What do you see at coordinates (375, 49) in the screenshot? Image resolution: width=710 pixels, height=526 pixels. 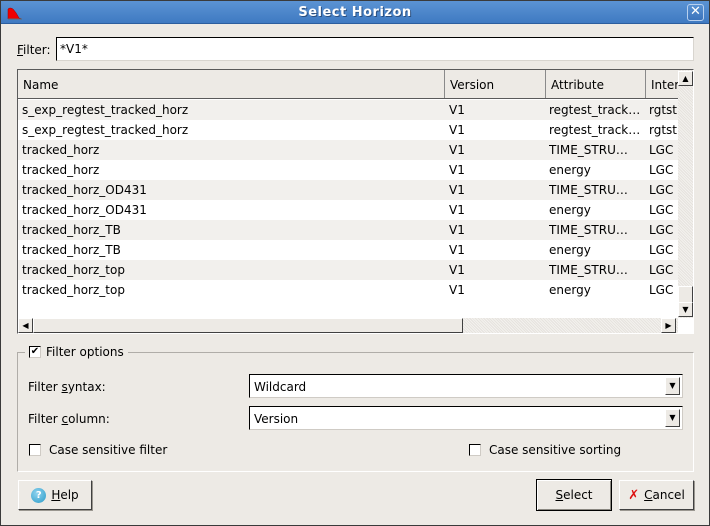 I see `filter-input` at bounding box center [375, 49].